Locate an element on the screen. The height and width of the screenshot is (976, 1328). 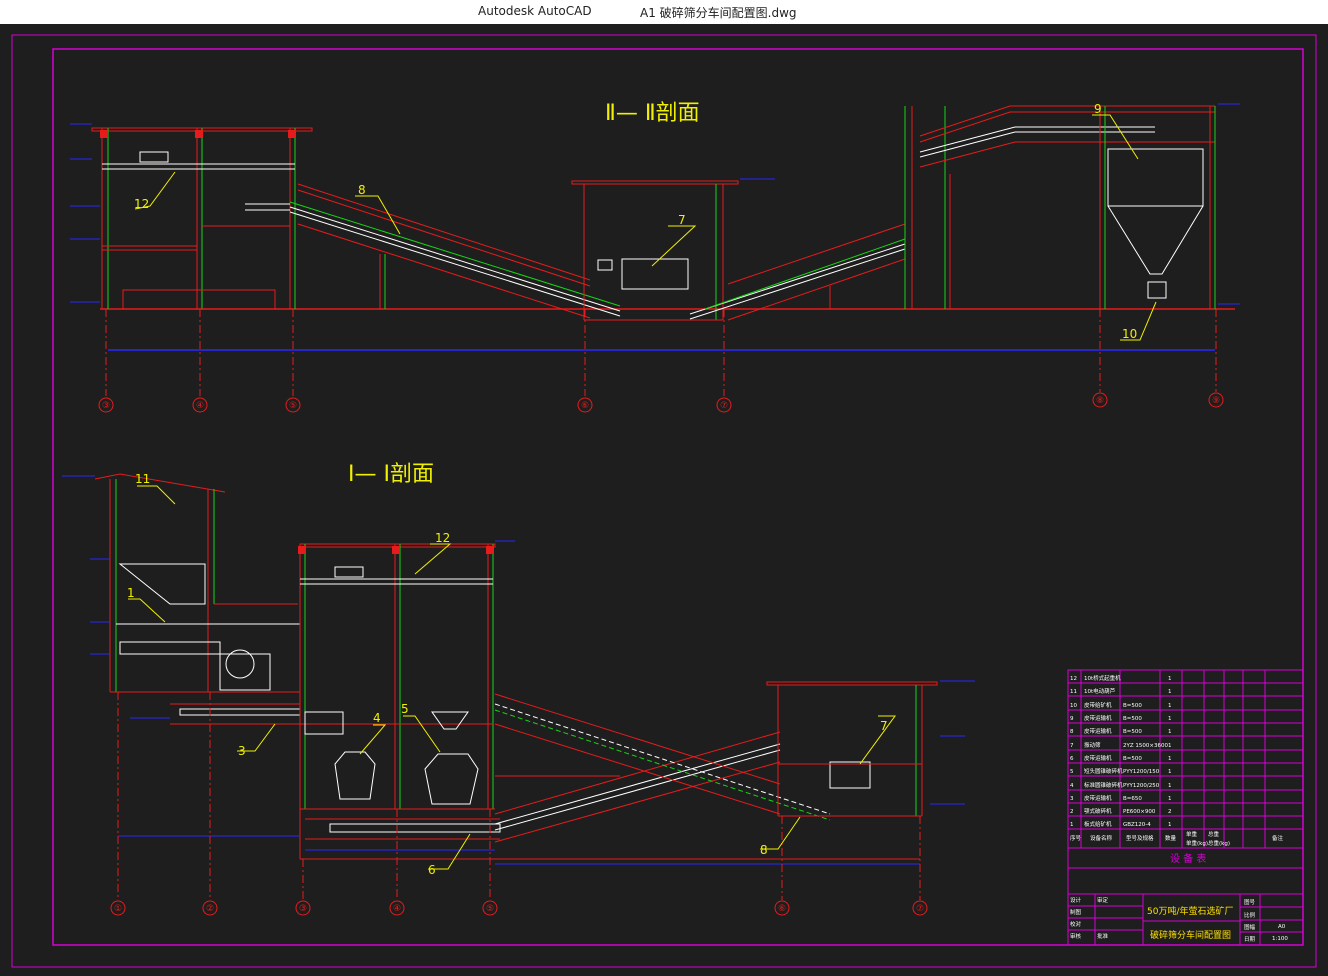
axis-label: ① is located at coordinates (118, 909).